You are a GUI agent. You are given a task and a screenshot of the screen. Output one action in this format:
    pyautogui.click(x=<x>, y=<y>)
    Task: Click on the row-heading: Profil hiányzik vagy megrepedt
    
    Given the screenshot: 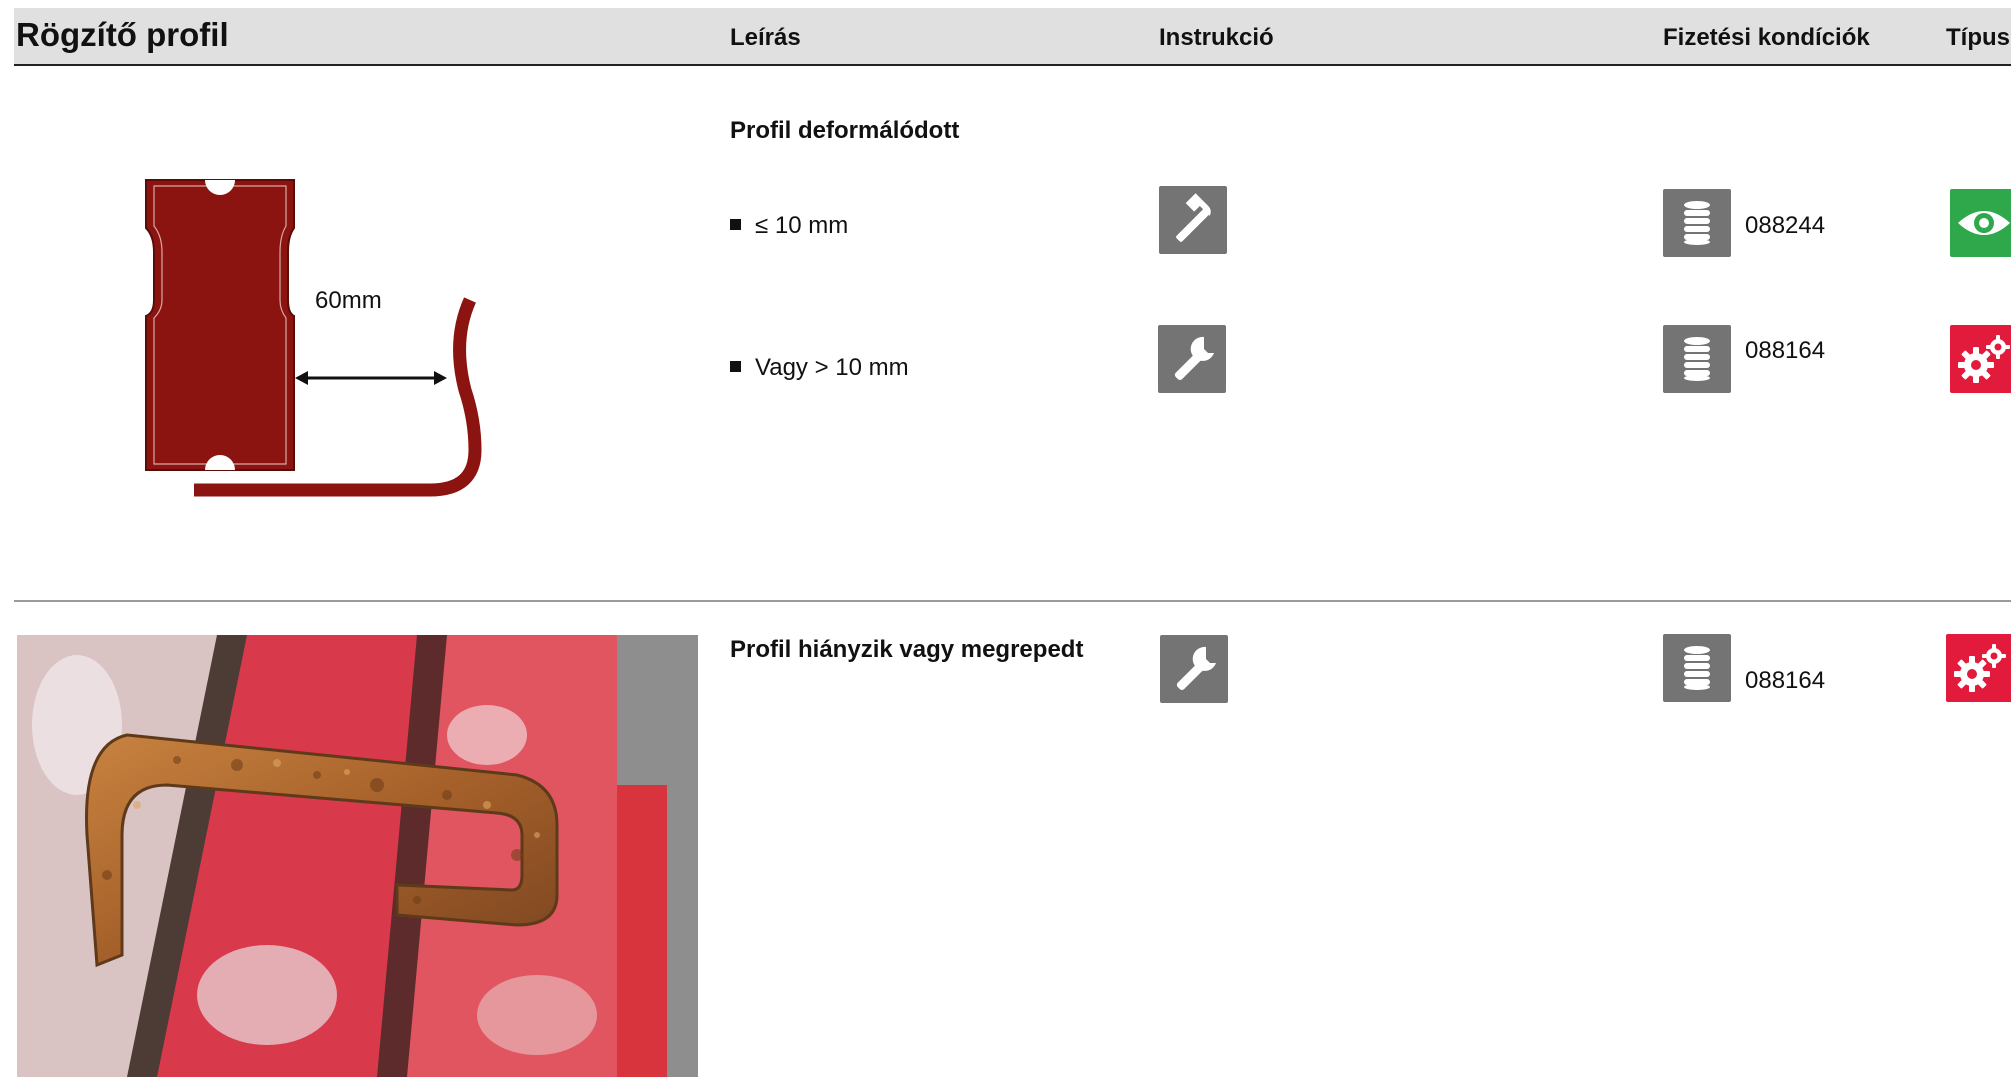 What is the action you would take?
    pyautogui.click(x=907, y=649)
    